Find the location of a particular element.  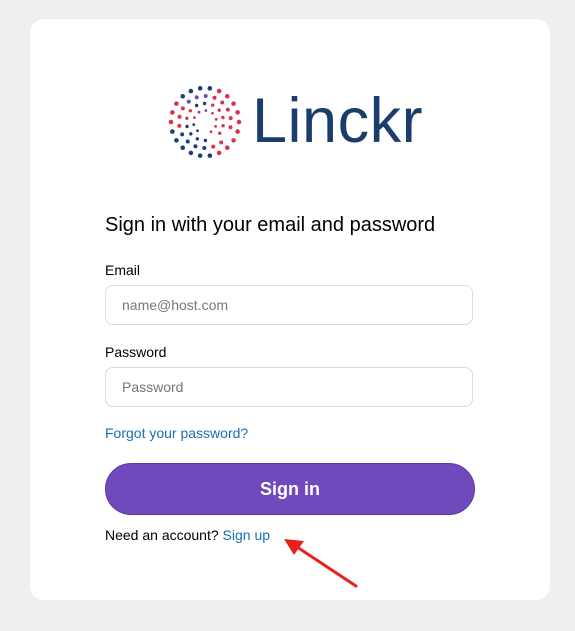

signup-prompt-row: Need an account? Sign up is located at coordinates (187, 535).